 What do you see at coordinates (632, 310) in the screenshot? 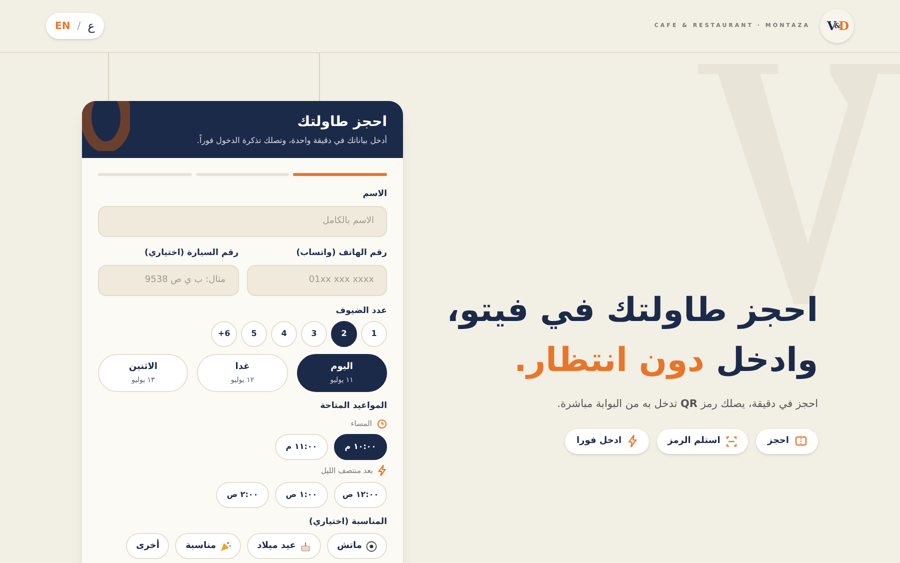
I see `hero-title: احجز طاولتك في فيتو،` at bounding box center [632, 310].